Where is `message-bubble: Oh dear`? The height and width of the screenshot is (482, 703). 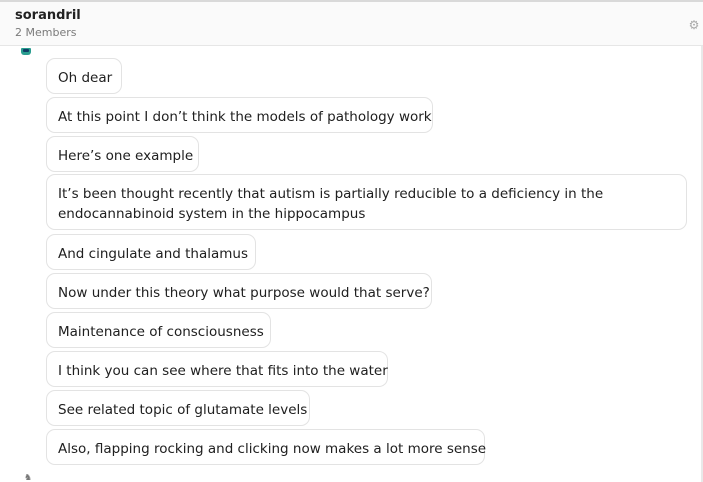 message-bubble: Oh dear is located at coordinates (84, 76).